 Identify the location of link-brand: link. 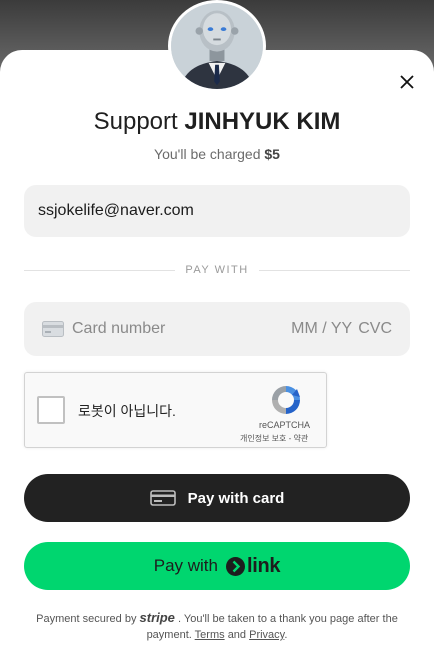
(263, 565).